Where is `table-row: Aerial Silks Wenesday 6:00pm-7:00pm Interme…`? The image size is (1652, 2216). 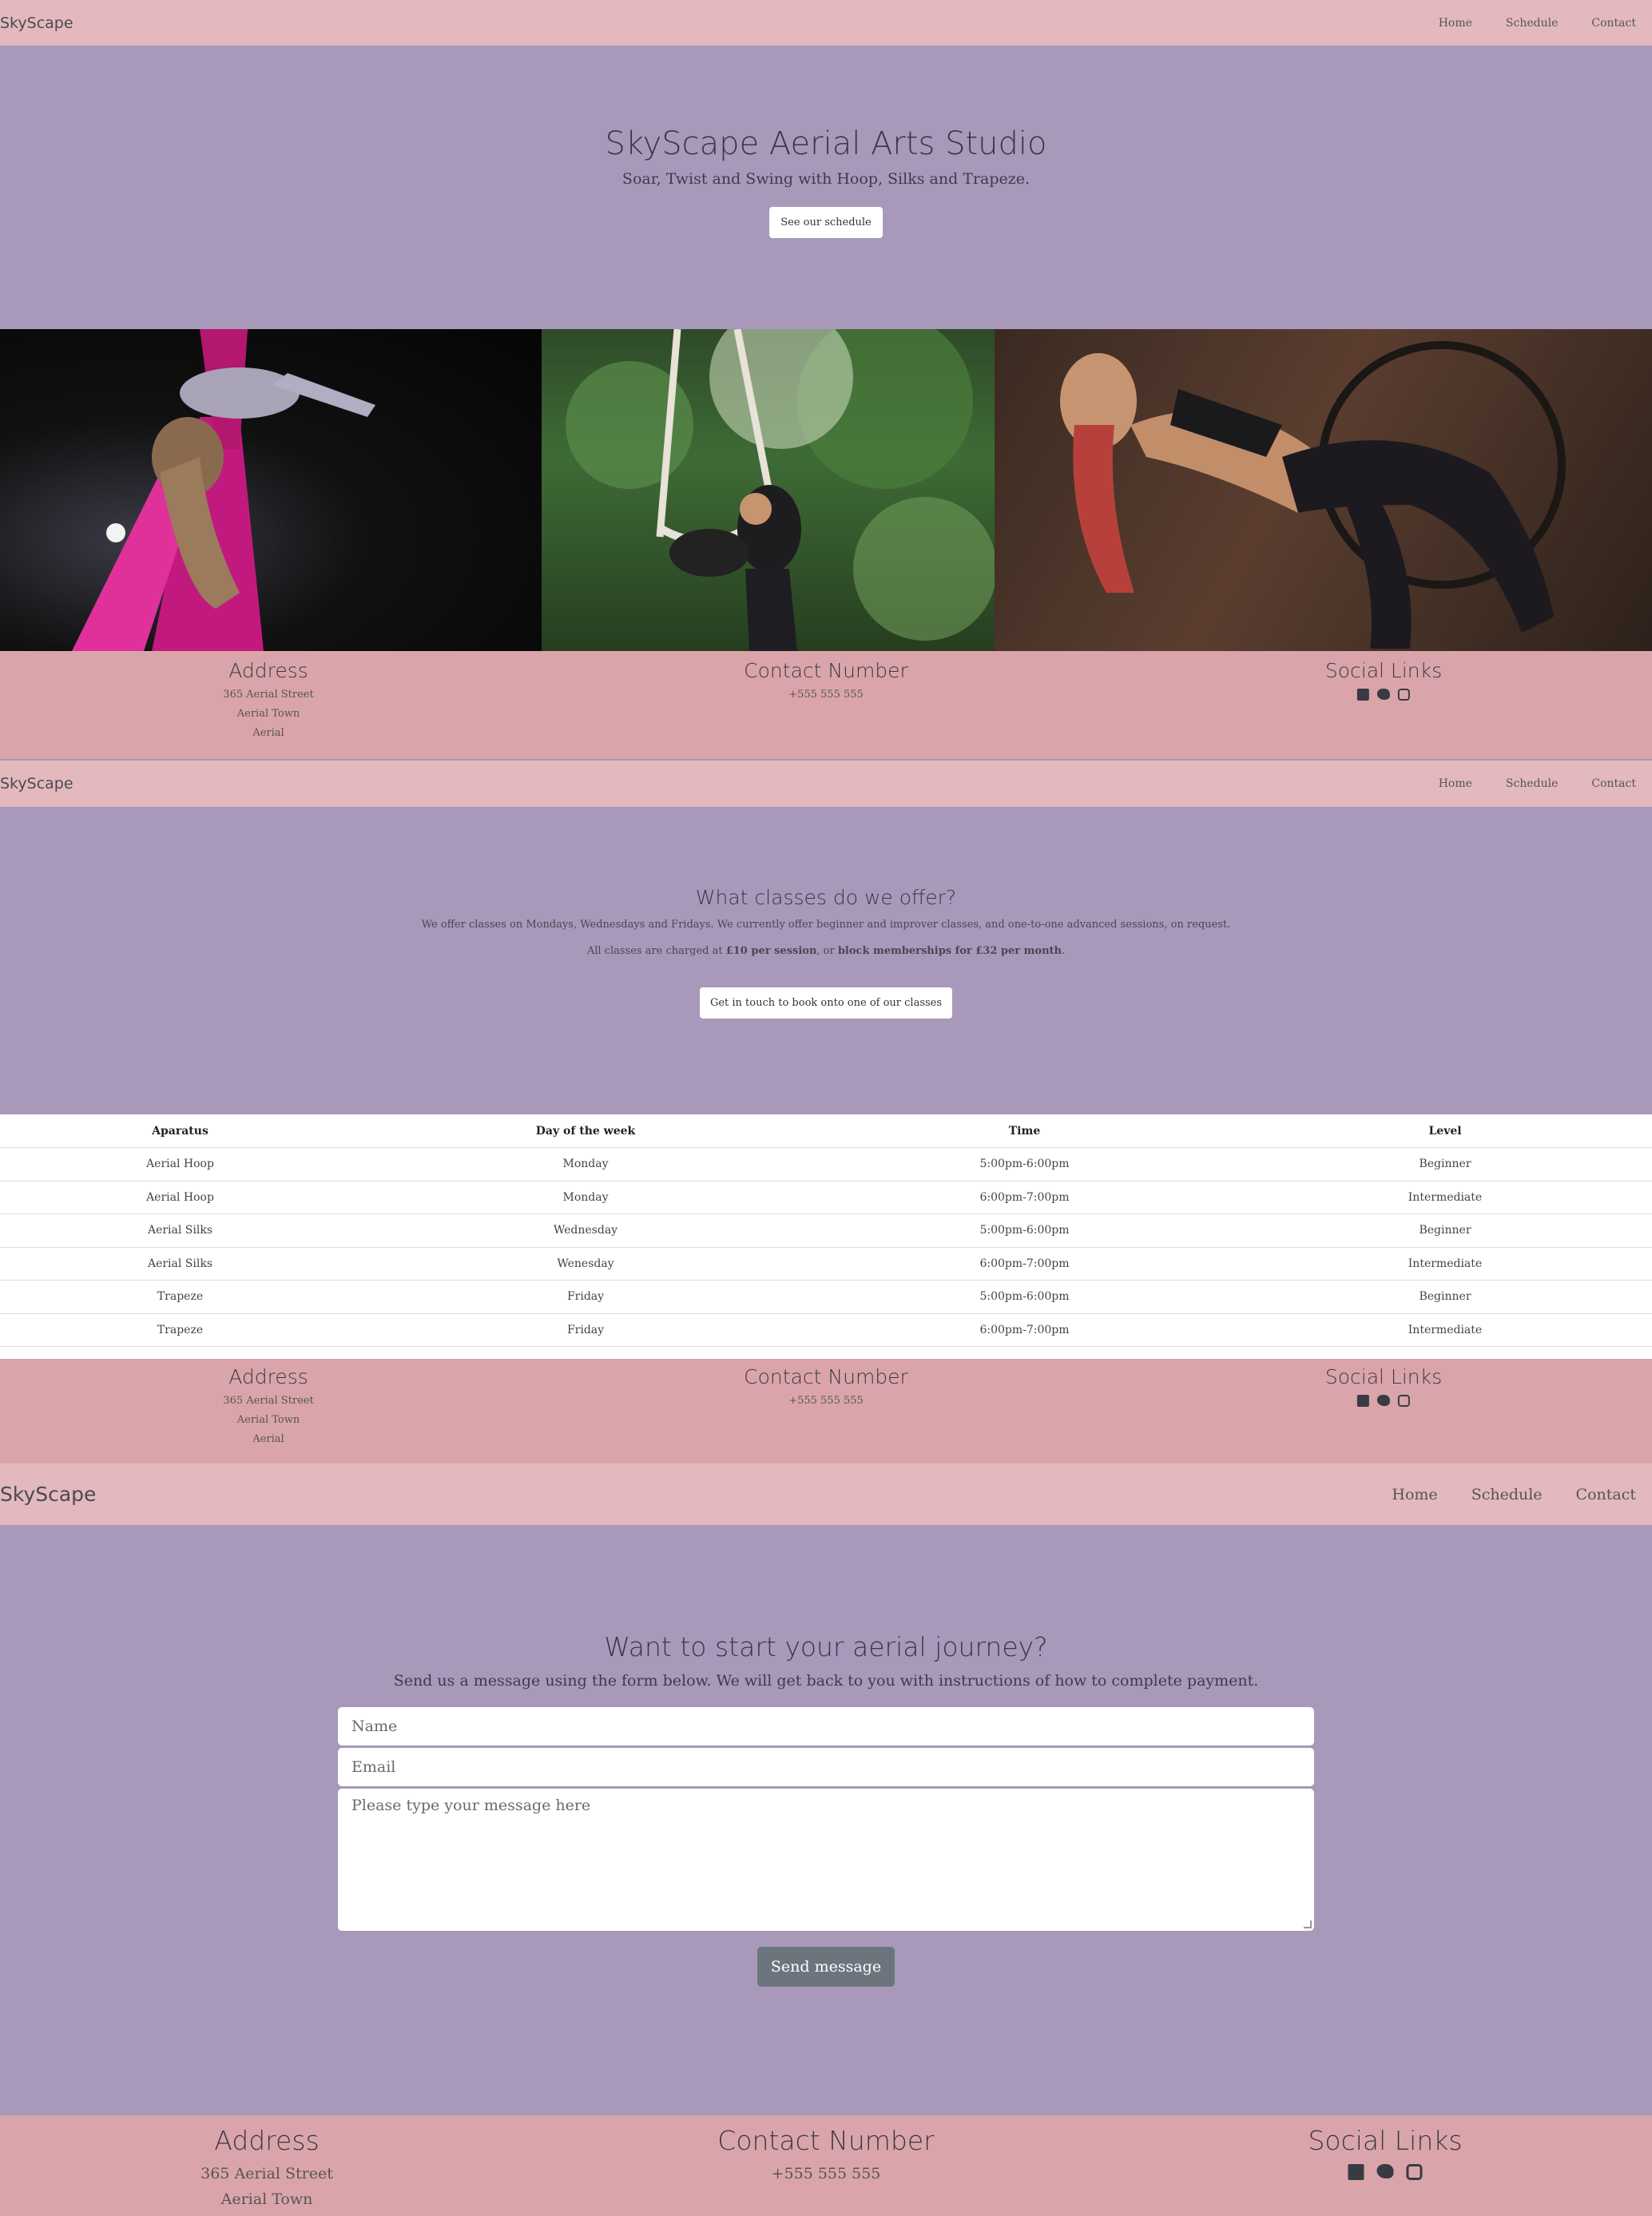 table-row: Aerial Silks Wenesday 6:00pm-7:00pm Interme… is located at coordinates (826, 1264).